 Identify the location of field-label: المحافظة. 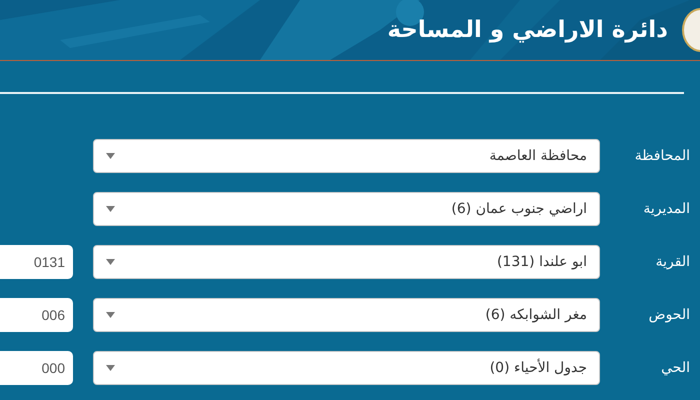
(662, 156).